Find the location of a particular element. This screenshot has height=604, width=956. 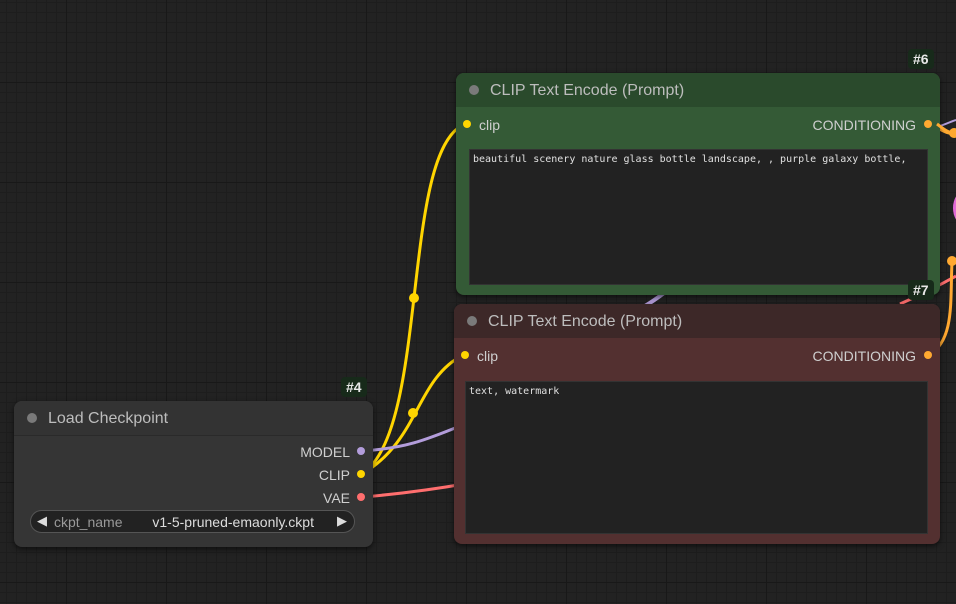

output-label-clip: CLIP is located at coordinates (334, 475).